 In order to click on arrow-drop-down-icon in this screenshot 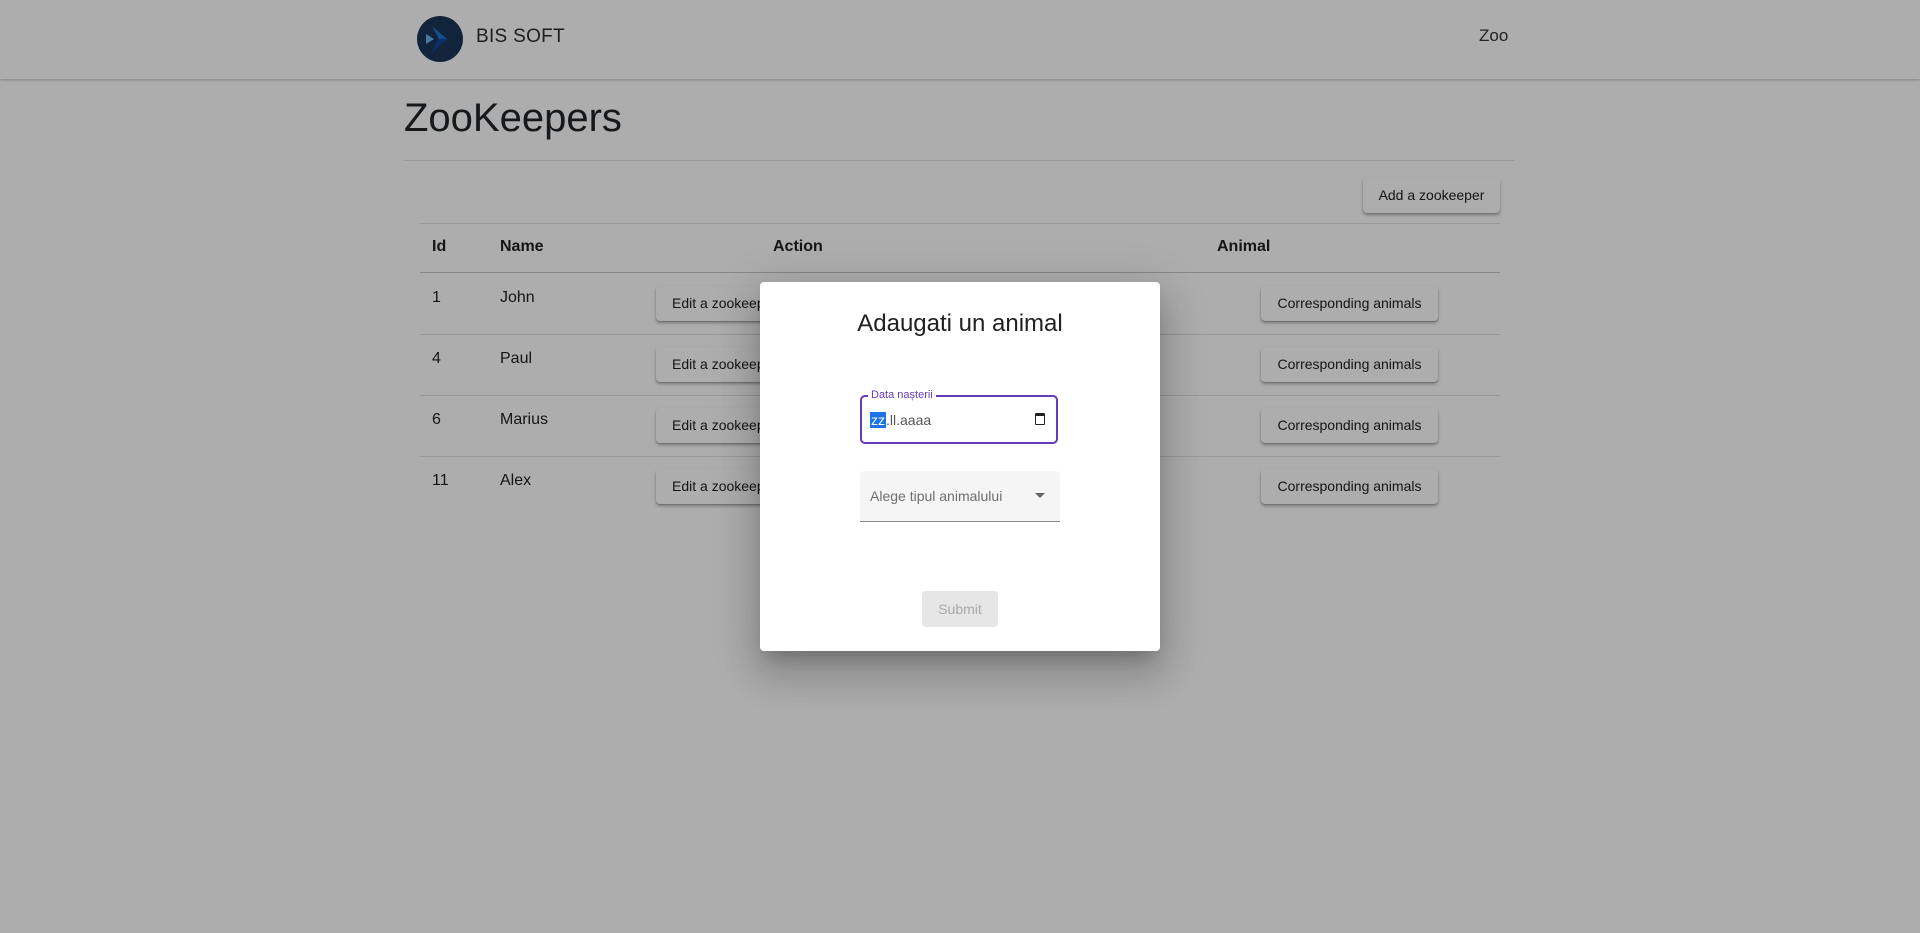, I will do `click(1040, 495)`.